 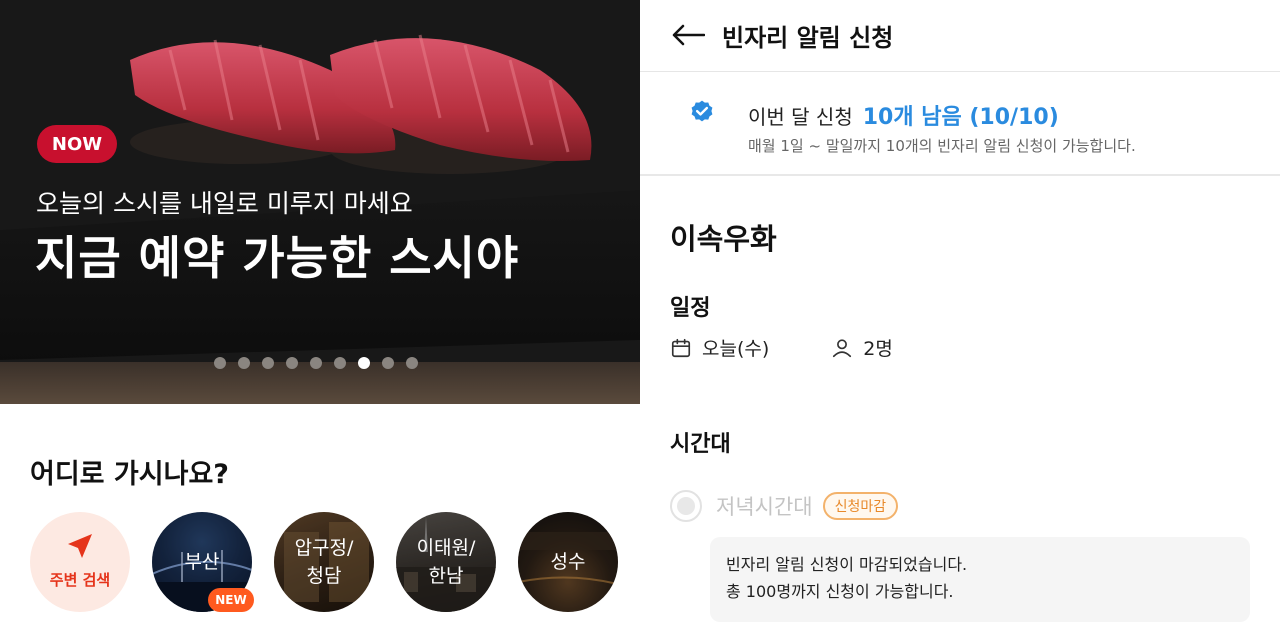 I want to click on schedule-date: 오늘(수), so click(x=719, y=347).